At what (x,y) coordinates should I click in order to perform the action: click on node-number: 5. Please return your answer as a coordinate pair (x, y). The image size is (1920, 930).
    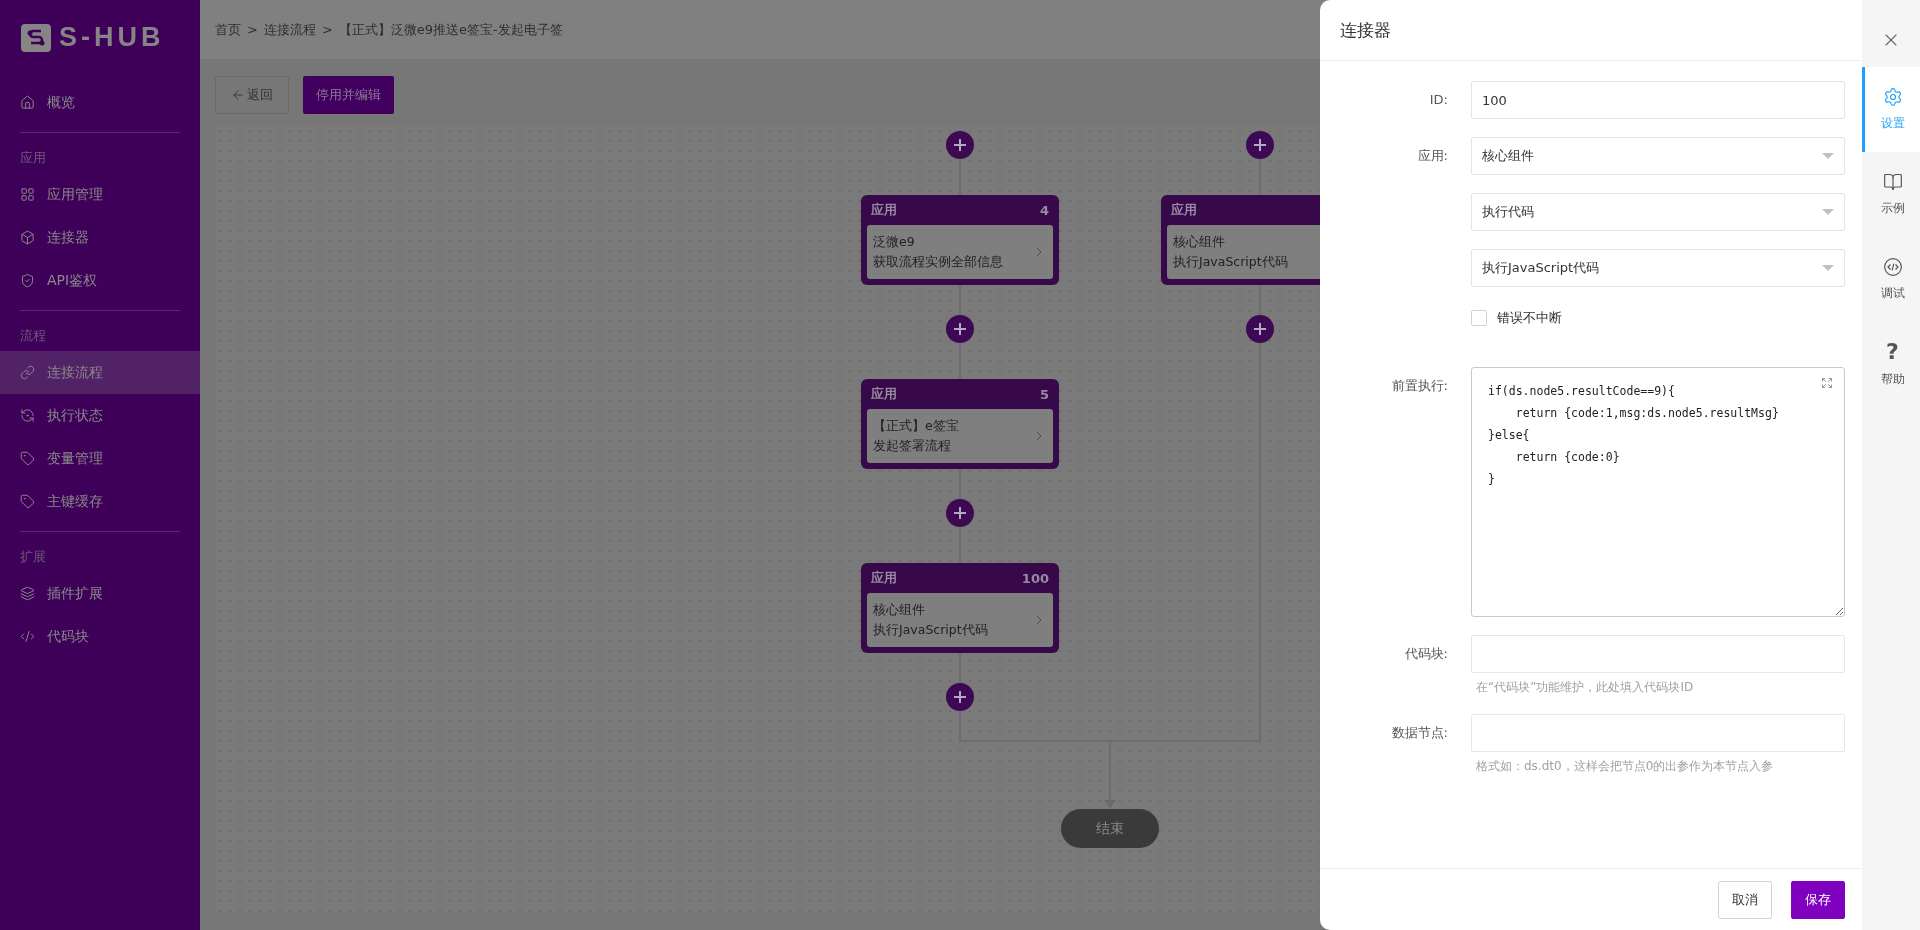
    Looking at the image, I should click on (1044, 394).